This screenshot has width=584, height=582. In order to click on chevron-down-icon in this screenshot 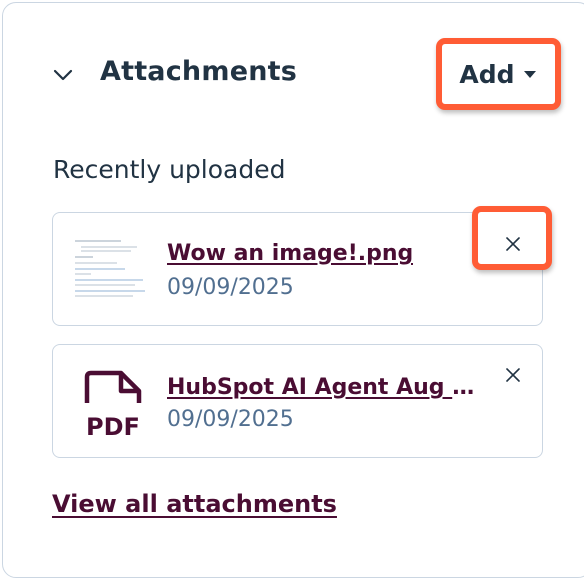, I will do `click(63, 75)`.